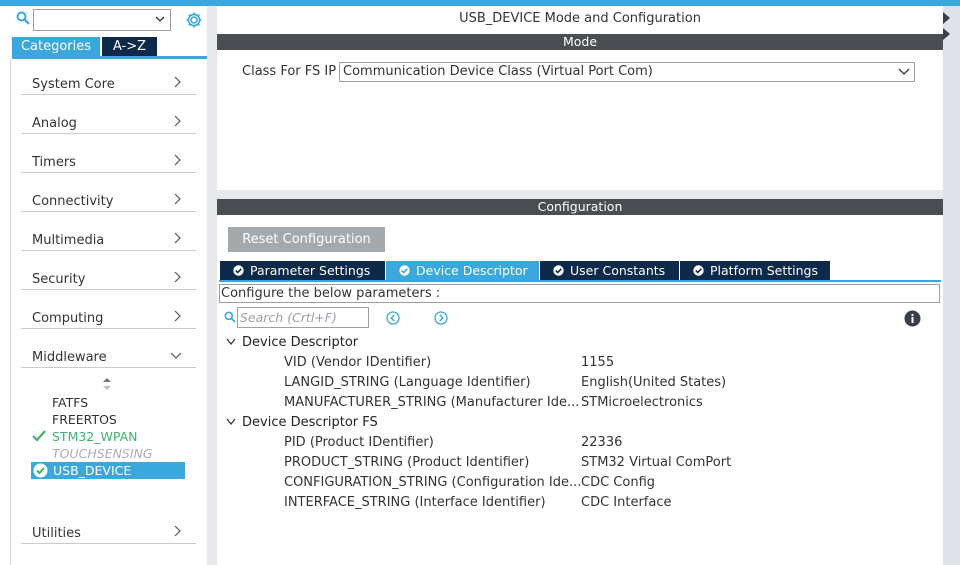 This screenshot has width=960, height=565. Describe the element at coordinates (108, 160) in the screenshot. I see `category-timers: Timers` at that location.